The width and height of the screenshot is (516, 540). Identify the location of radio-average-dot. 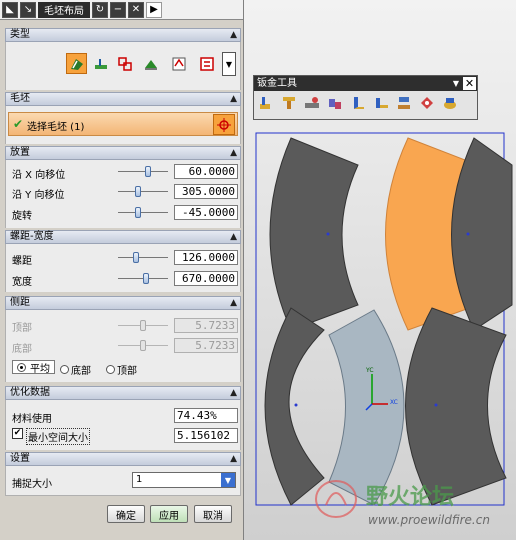
(21, 367).